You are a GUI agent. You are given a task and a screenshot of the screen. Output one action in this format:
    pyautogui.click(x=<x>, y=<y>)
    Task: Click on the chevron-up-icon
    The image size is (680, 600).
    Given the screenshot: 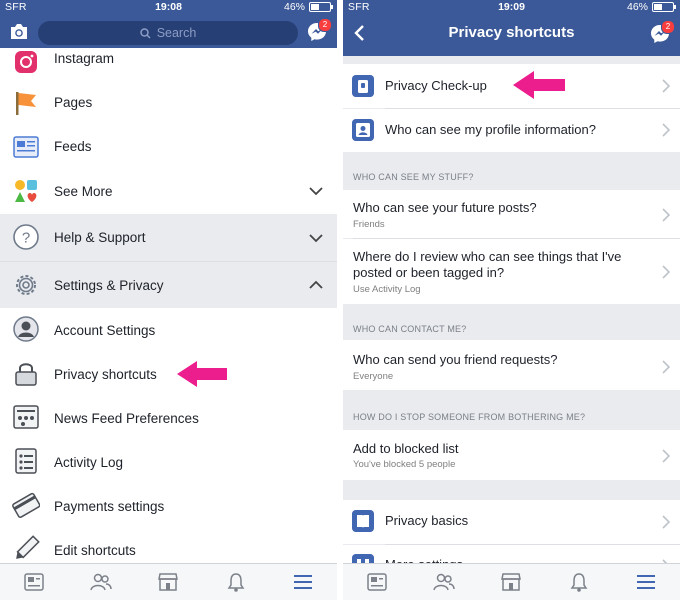 What is the action you would take?
    pyautogui.click(x=316, y=284)
    